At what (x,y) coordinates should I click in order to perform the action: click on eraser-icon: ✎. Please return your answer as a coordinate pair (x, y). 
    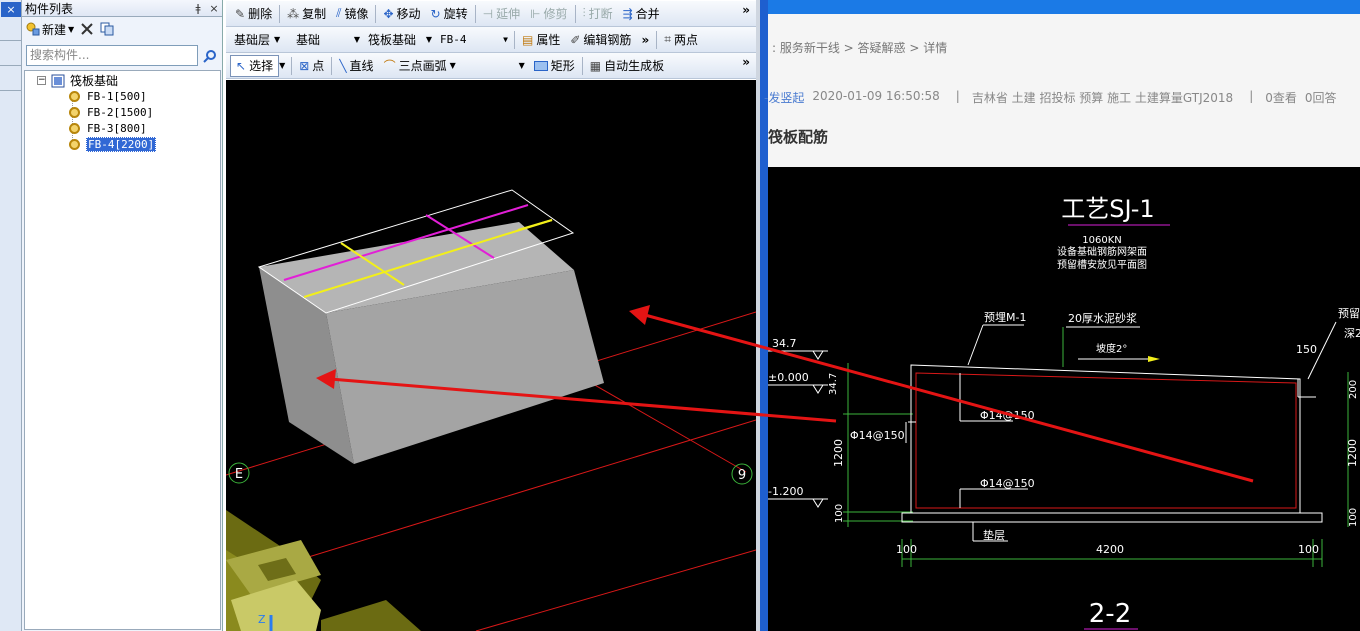
    Looking at the image, I should click on (240, 13).